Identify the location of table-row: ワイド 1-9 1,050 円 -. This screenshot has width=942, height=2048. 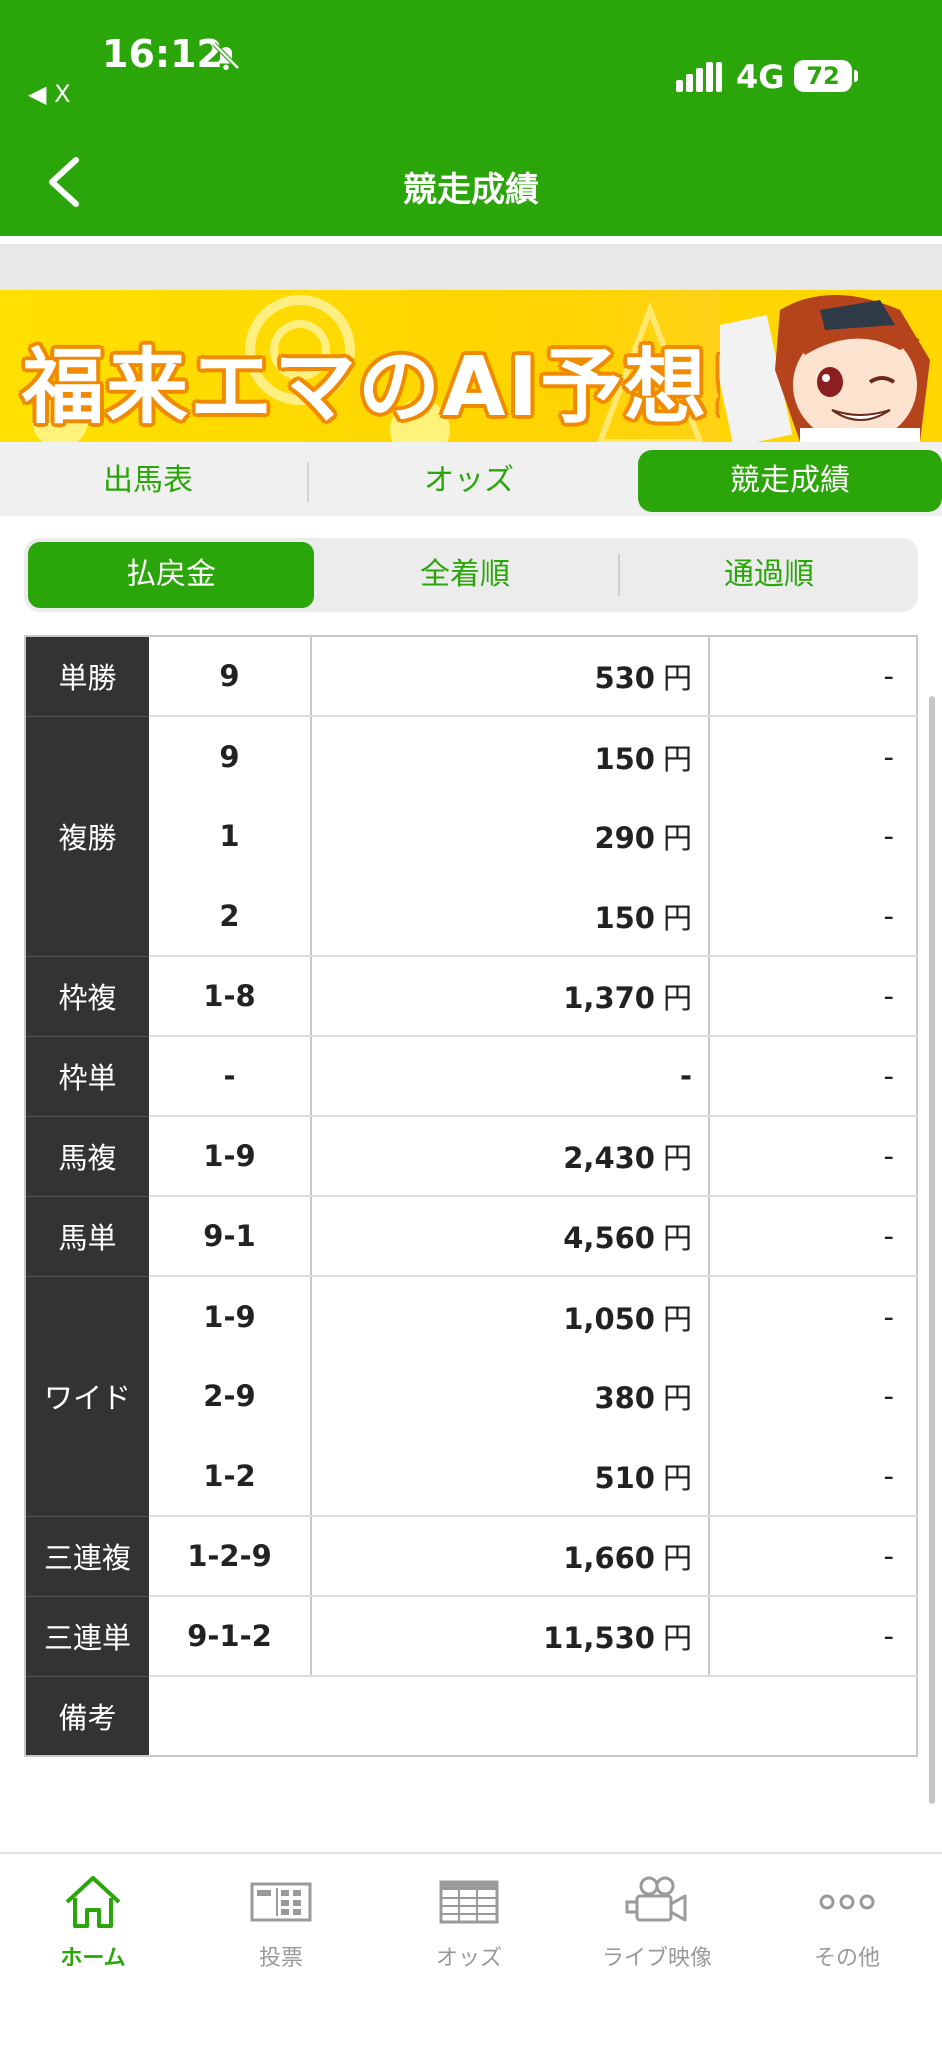
(471, 1396).